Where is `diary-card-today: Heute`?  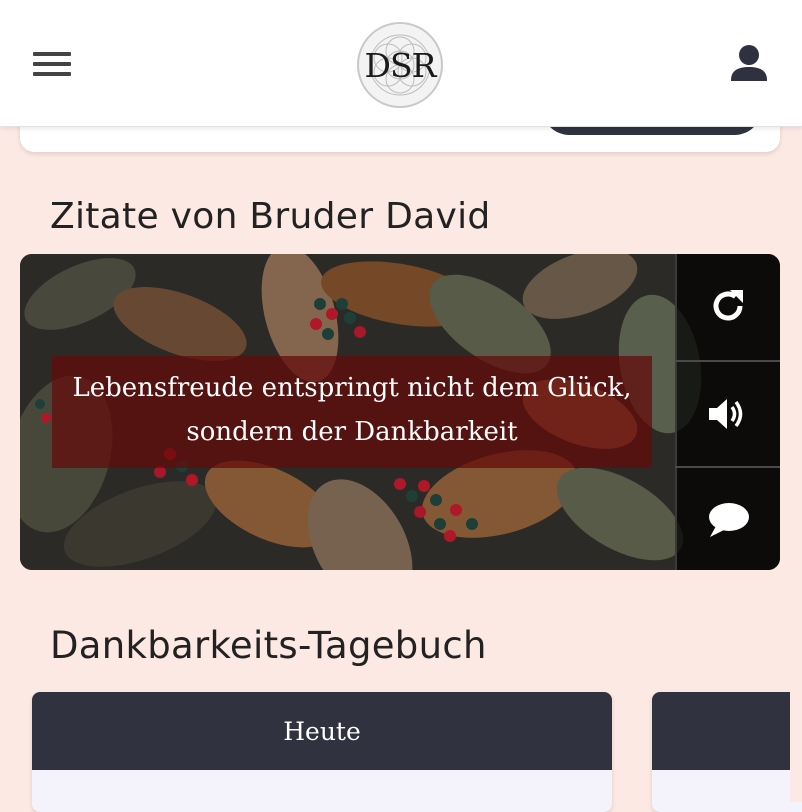 diary-card-today: Heute is located at coordinates (322, 752).